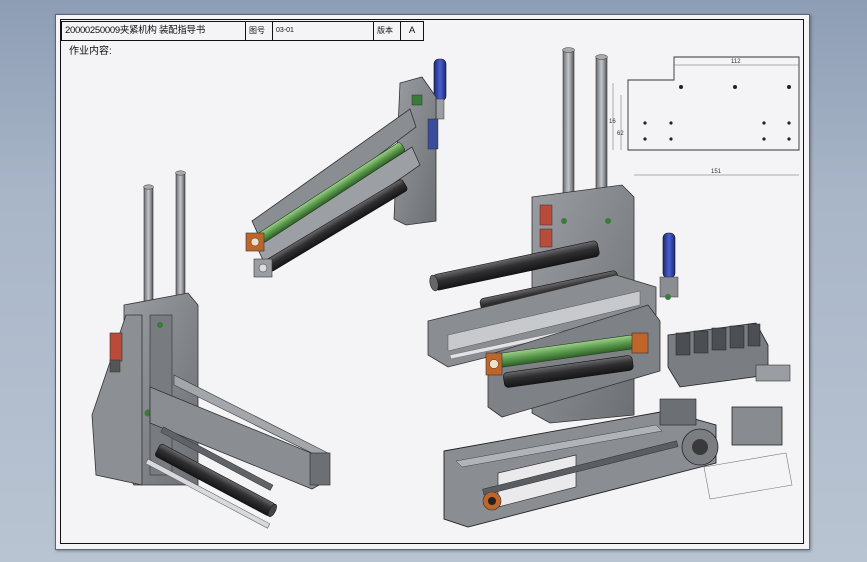  Describe the element at coordinates (620, 134) in the screenshot. I see `dim-height-large: 62` at that location.